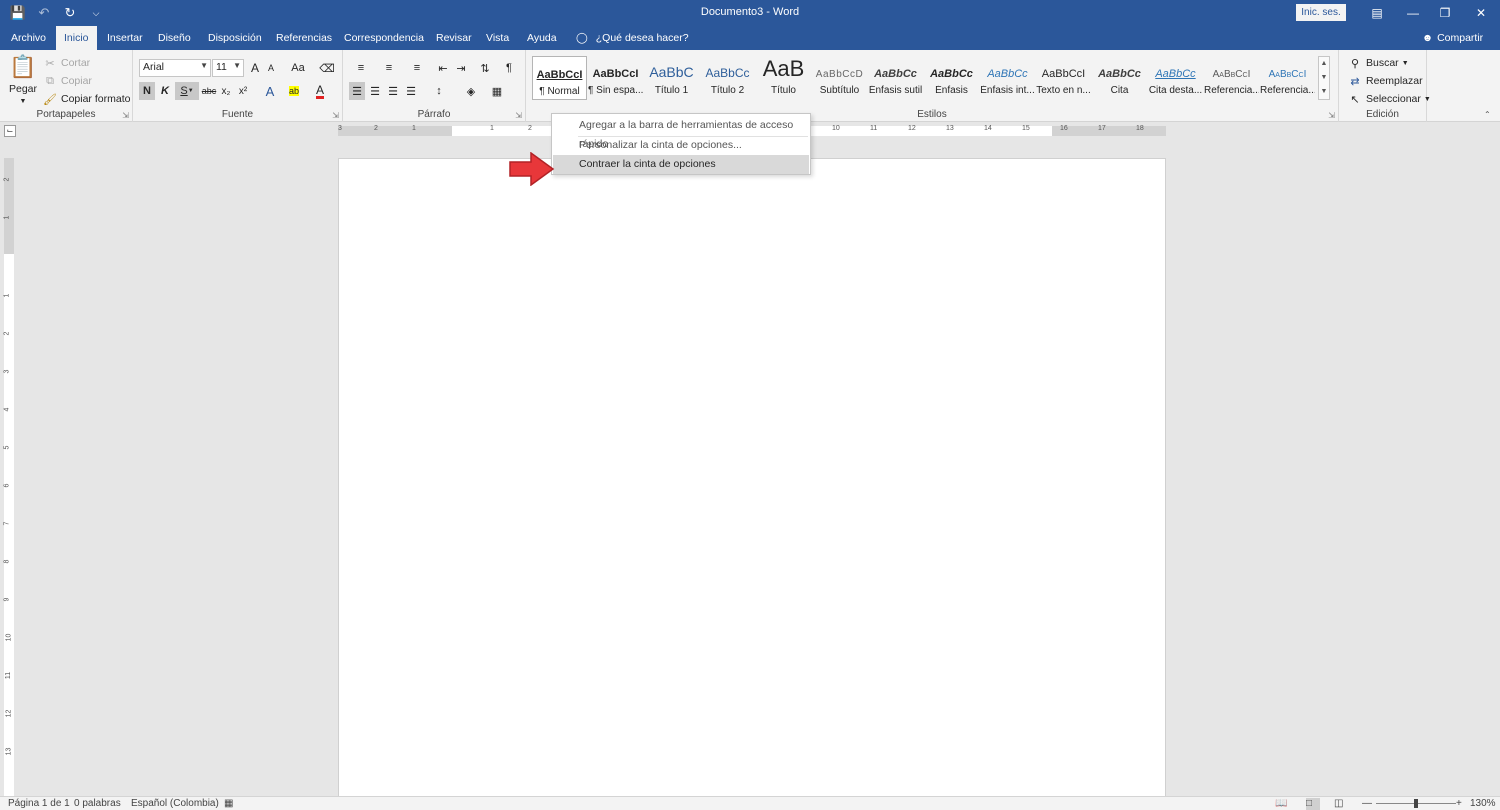  Describe the element at coordinates (389, 68) in the screenshot. I see `numbering-icon: ≡` at that location.